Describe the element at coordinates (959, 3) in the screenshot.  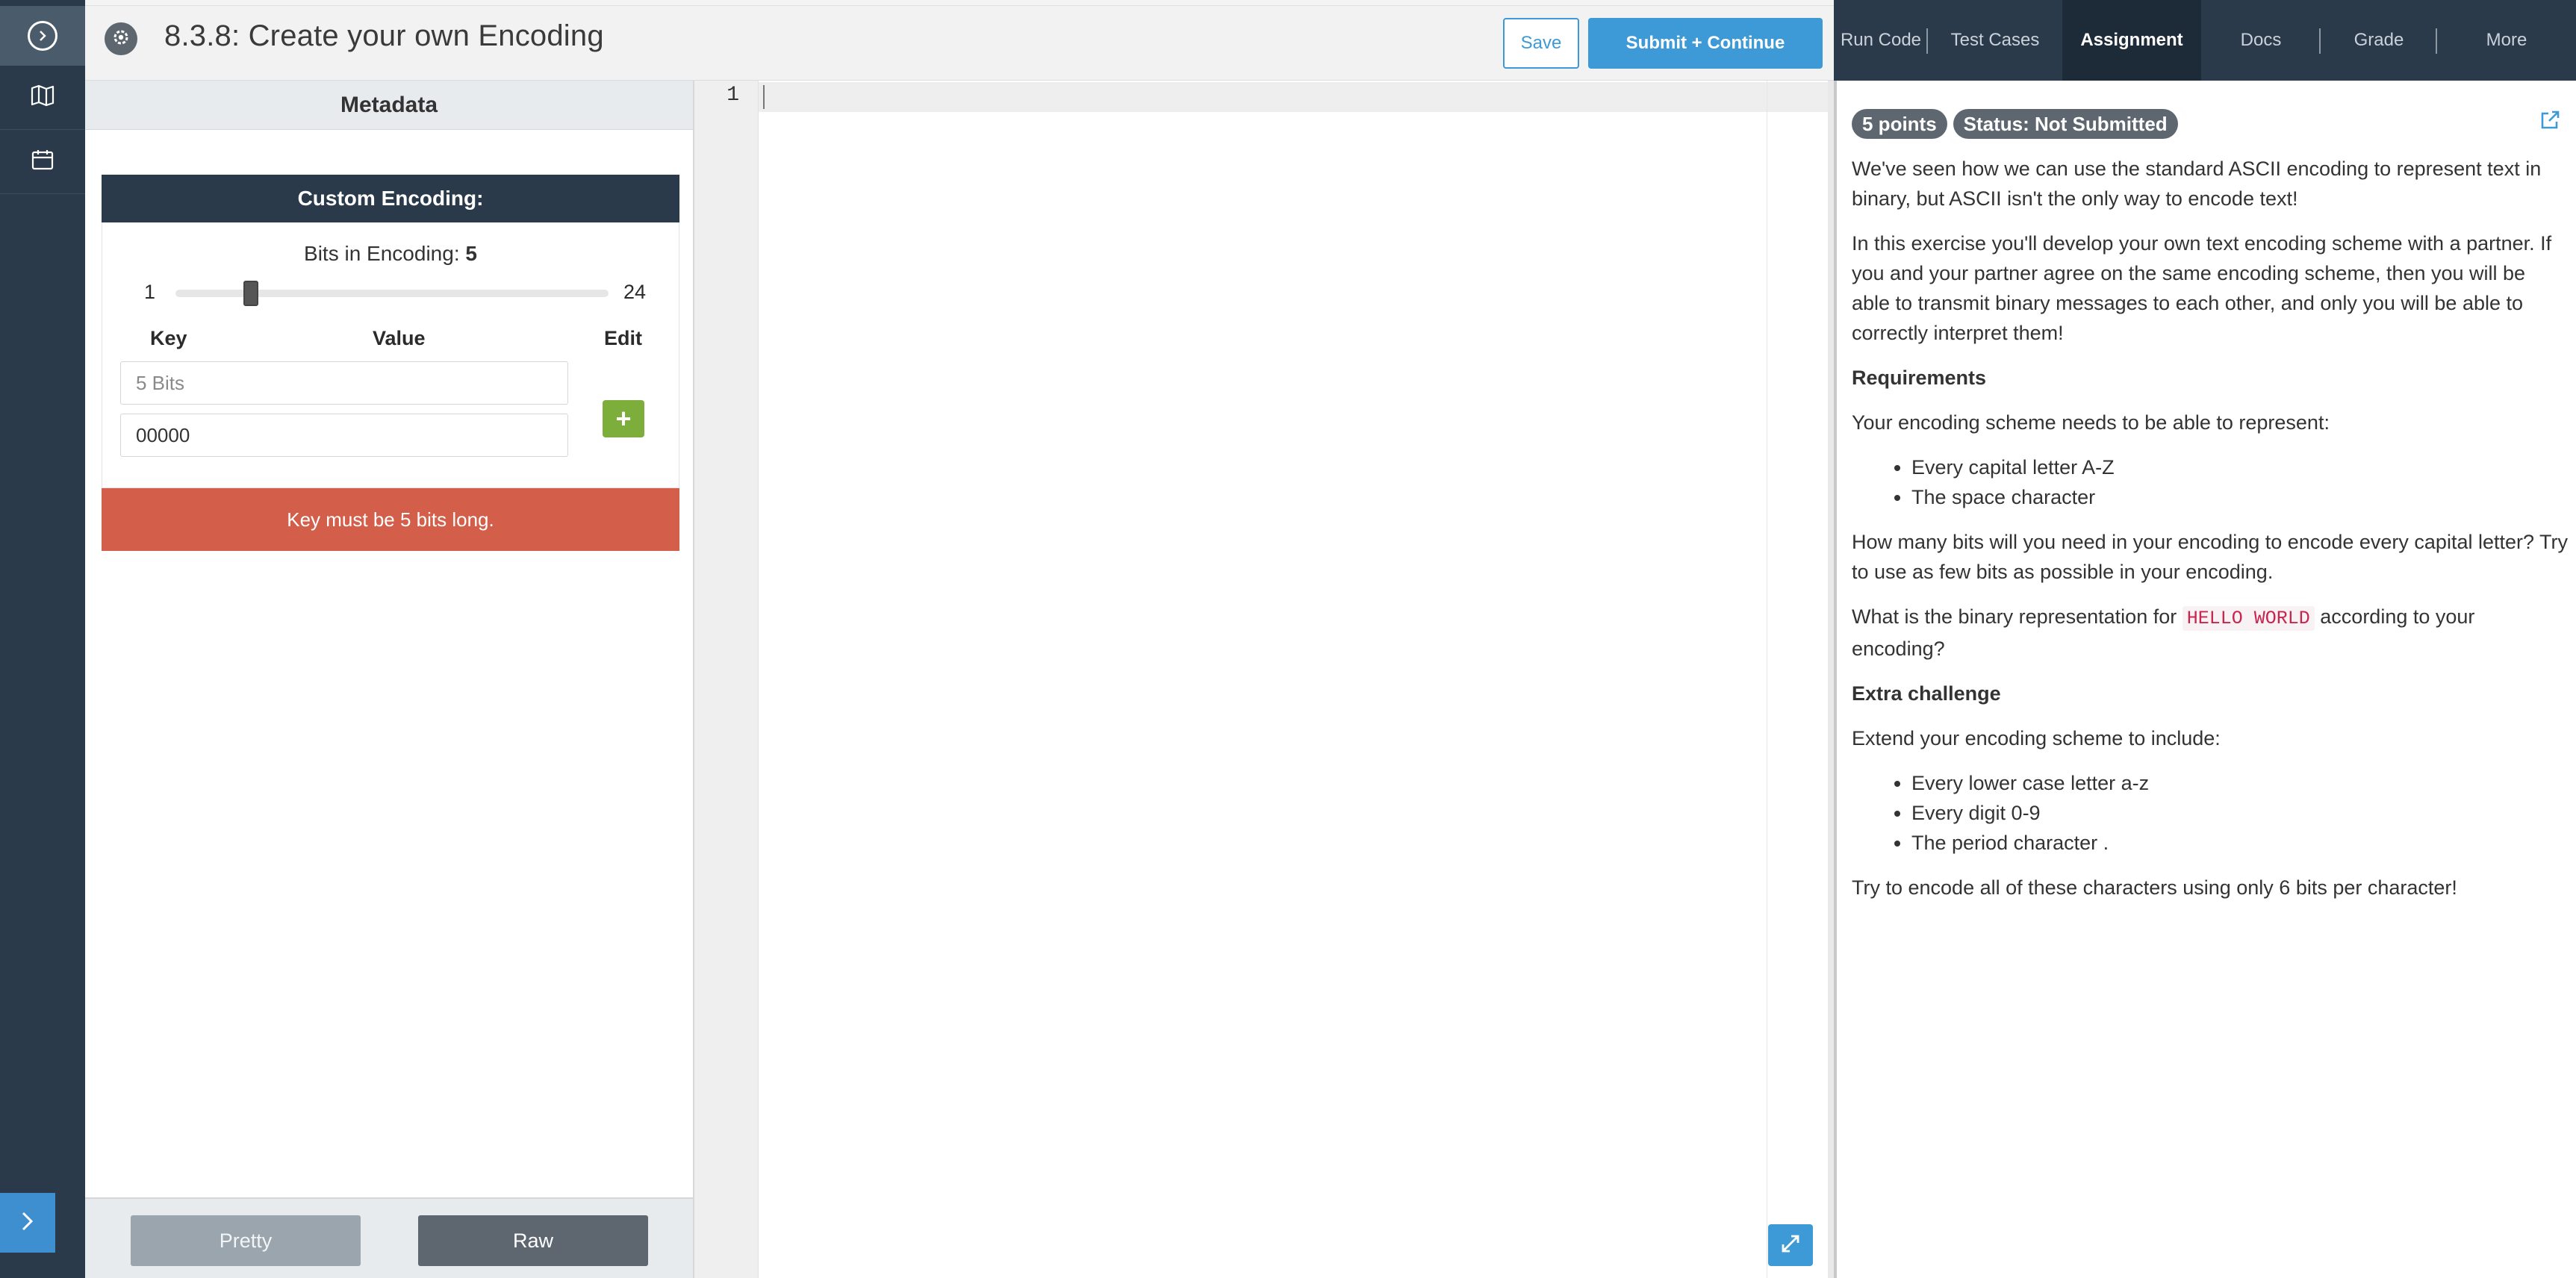
I see `top-strip` at that location.